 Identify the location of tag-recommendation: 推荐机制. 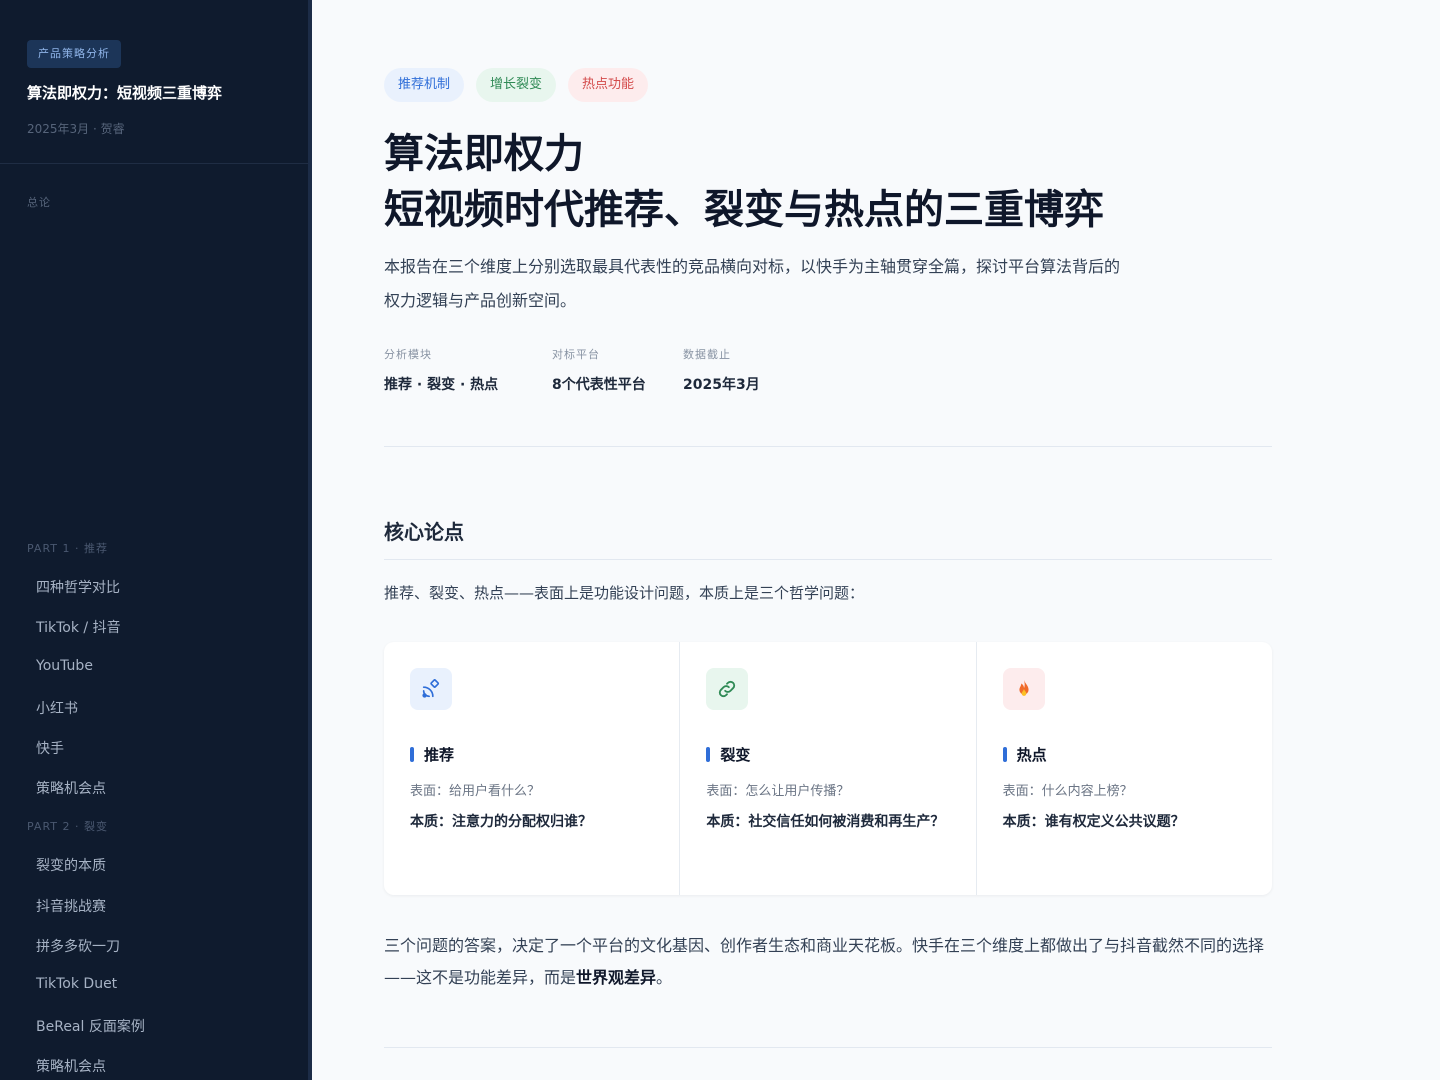
(424, 85).